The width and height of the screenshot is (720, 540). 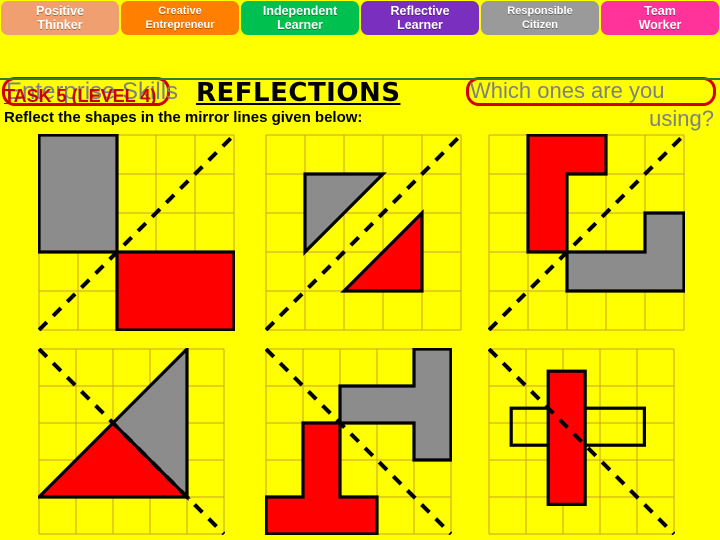 I want to click on shape-red-el, so click(x=567, y=194).